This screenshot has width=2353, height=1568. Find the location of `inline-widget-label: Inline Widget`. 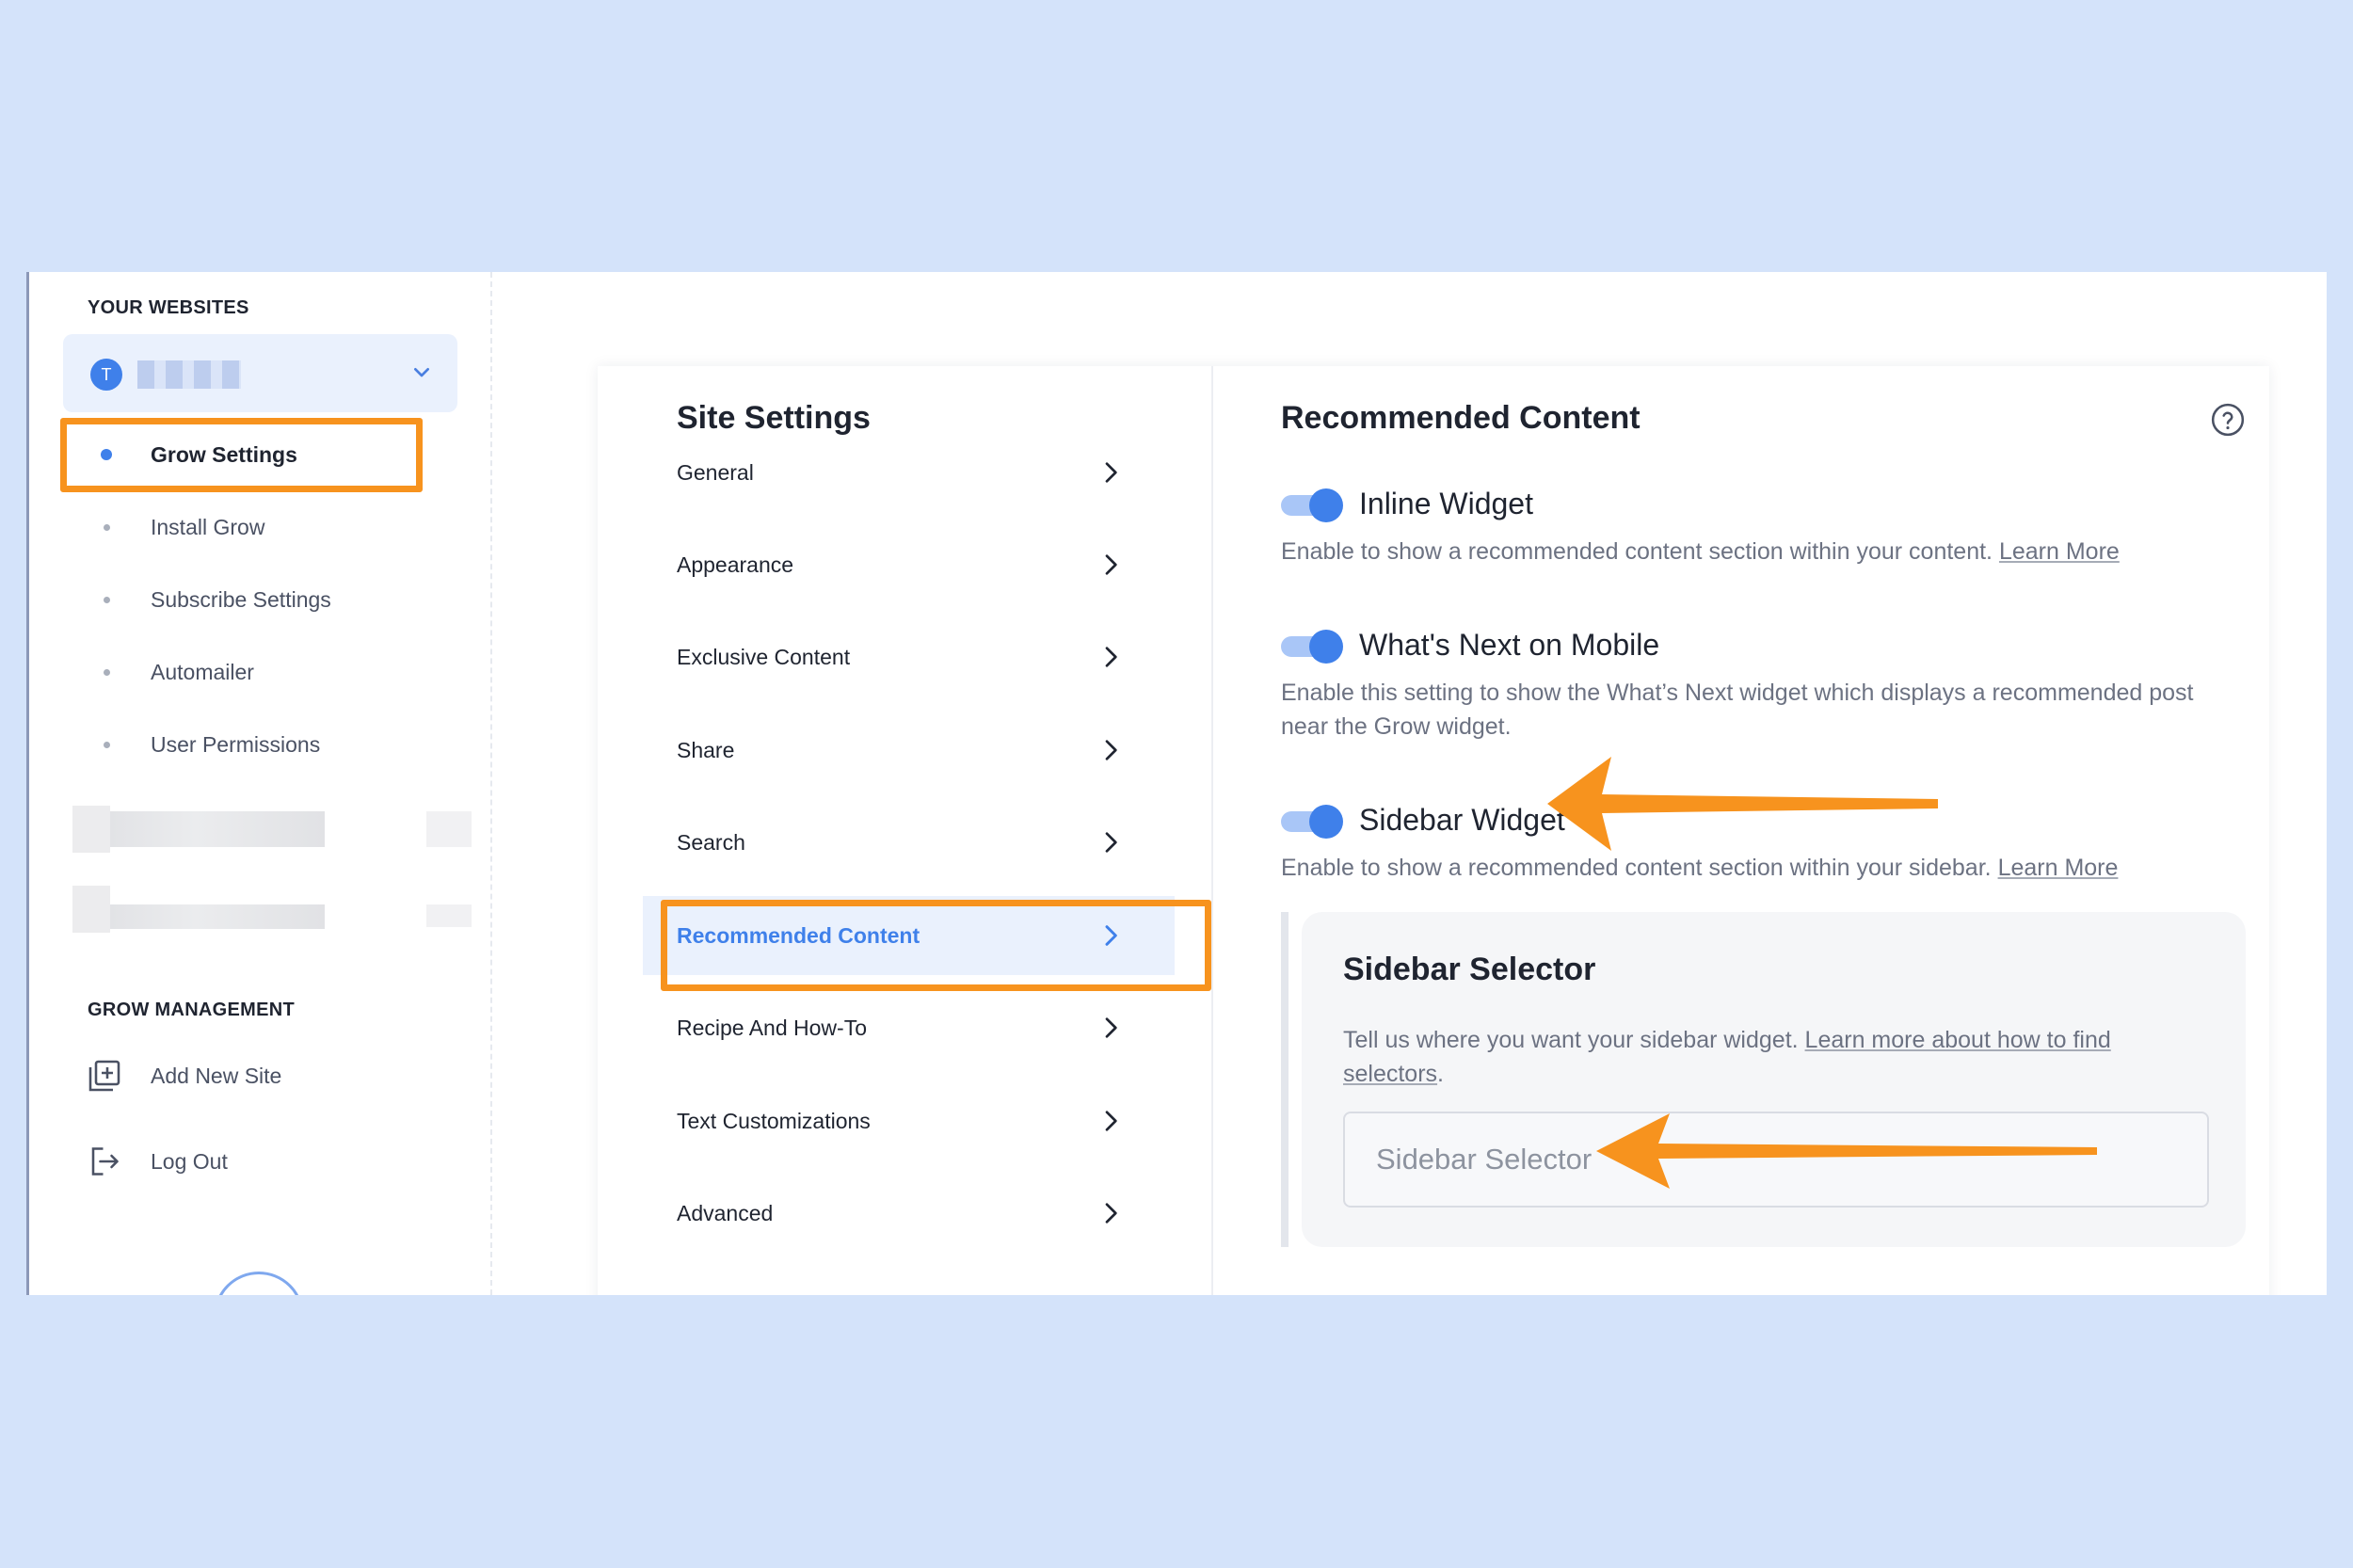

inline-widget-label: Inline Widget is located at coordinates (1446, 503).